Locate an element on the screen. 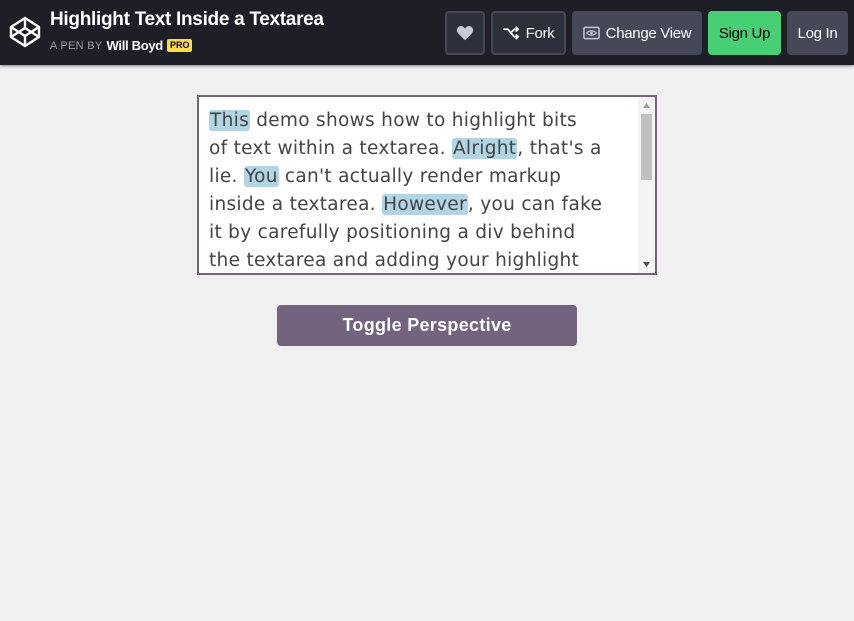 The image size is (854, 621). highlighted-word: This is located at coordinates (230, 120).